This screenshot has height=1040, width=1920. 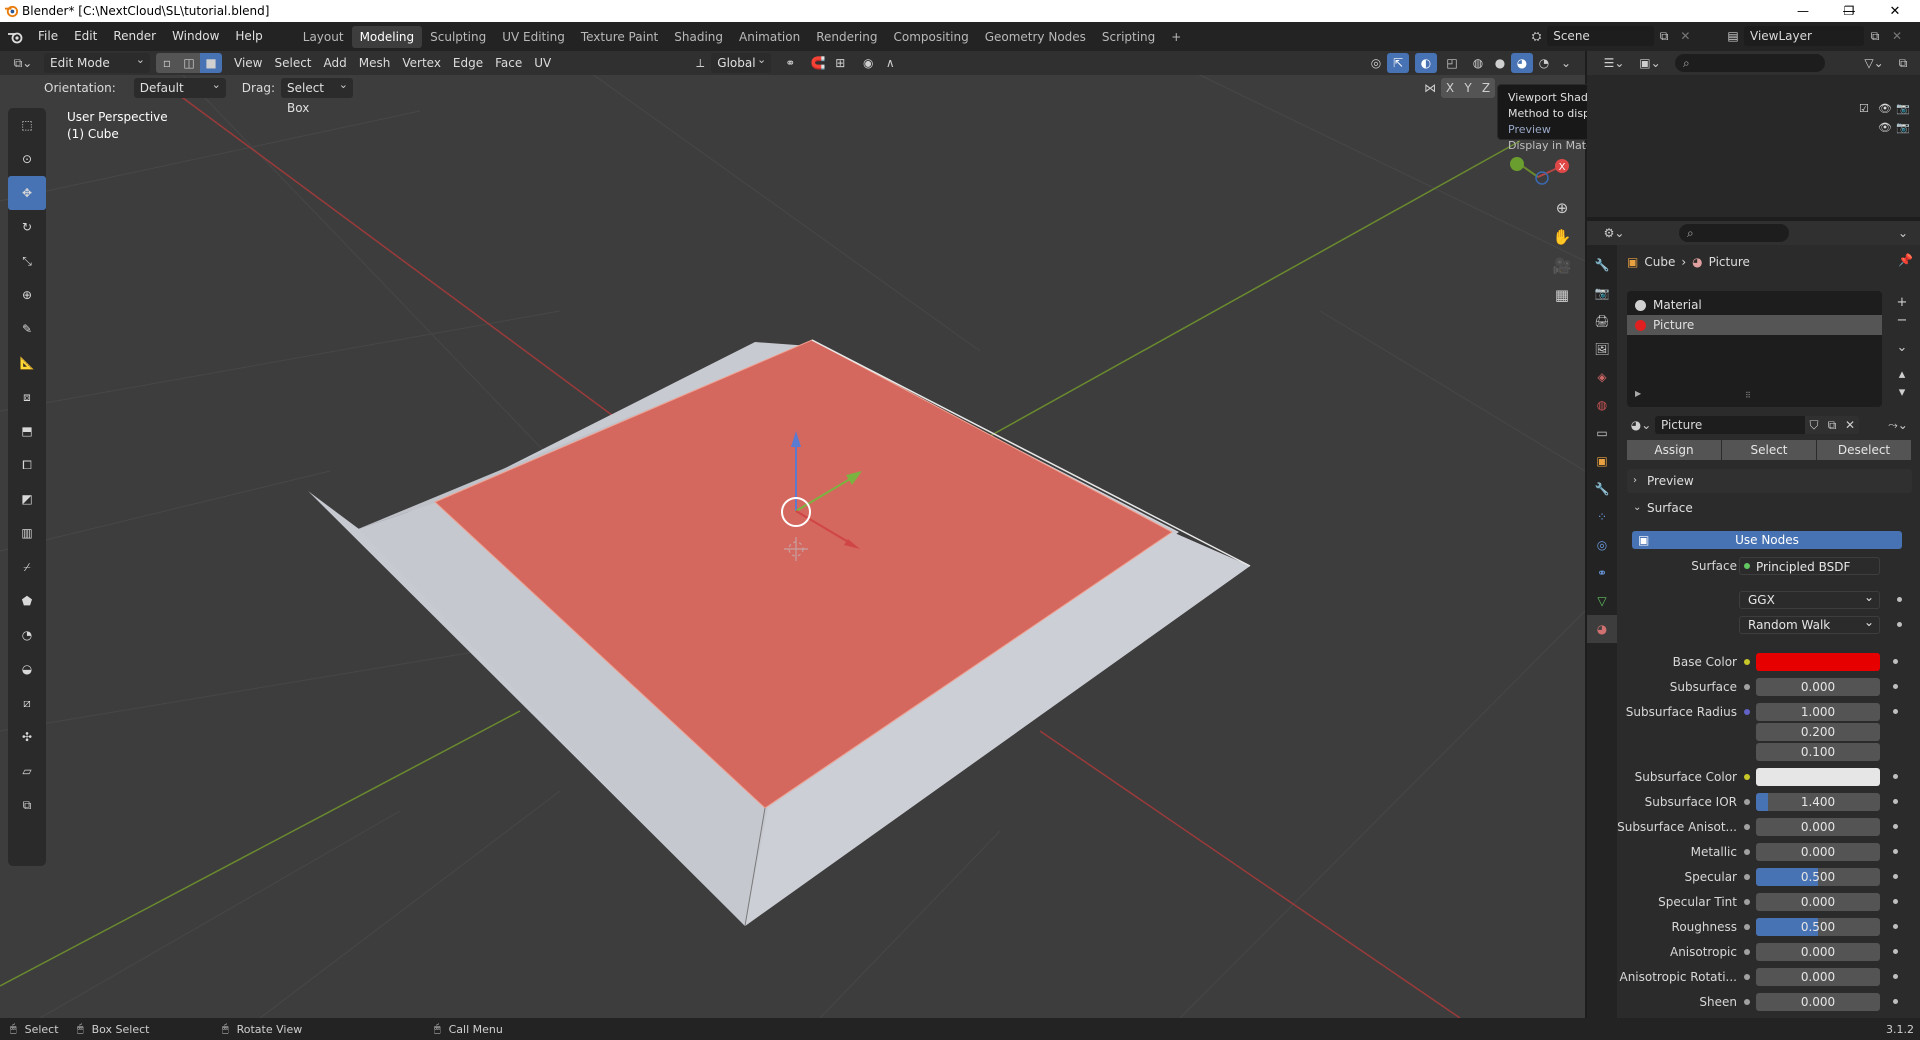 I want to click on knife-tool-icon: ⌿, so click(x=27, y=567).